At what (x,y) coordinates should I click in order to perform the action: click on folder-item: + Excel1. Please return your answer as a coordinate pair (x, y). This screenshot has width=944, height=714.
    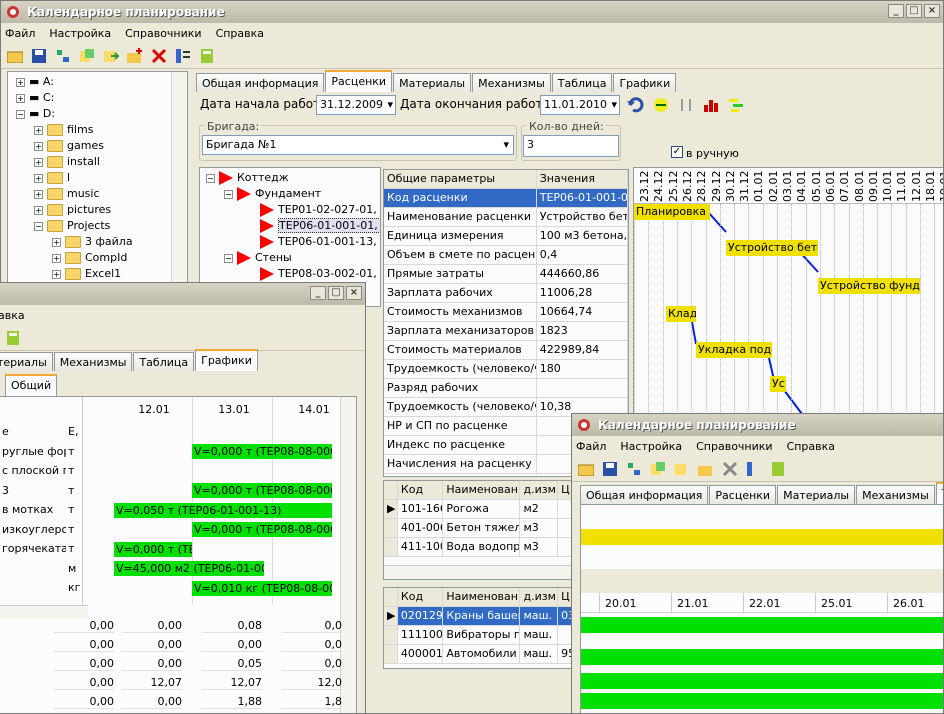
    Looking at the image, I should click on (74, 274).